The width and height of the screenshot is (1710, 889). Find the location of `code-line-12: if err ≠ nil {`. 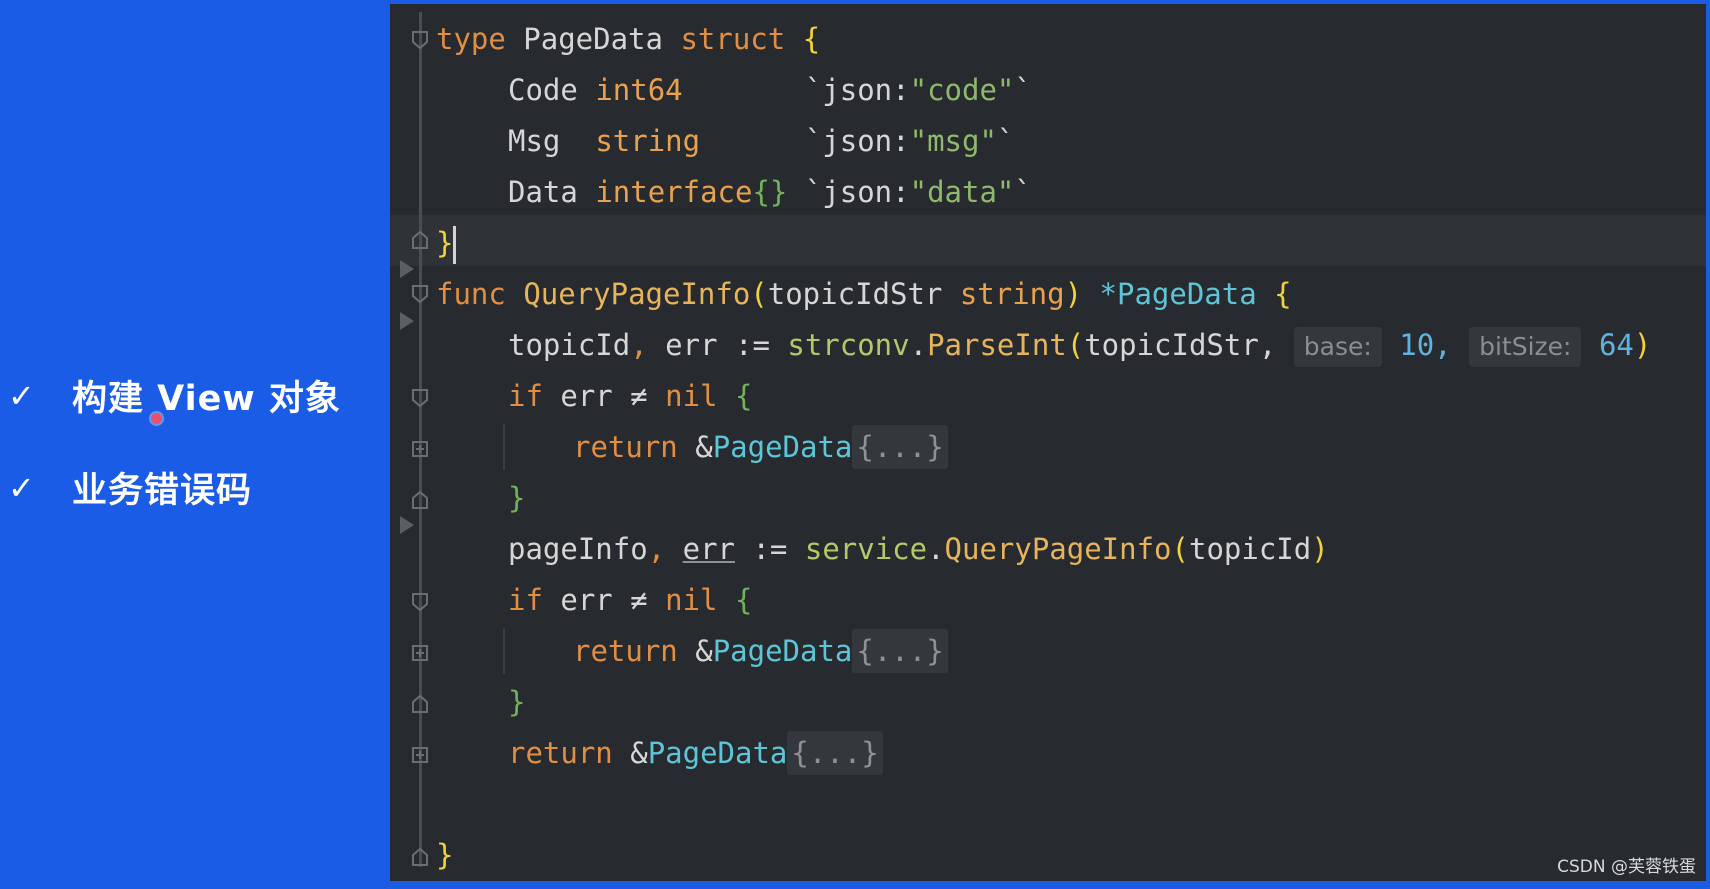

code-line-12: if err ≠ nil { is located at coordinates (630, 600).